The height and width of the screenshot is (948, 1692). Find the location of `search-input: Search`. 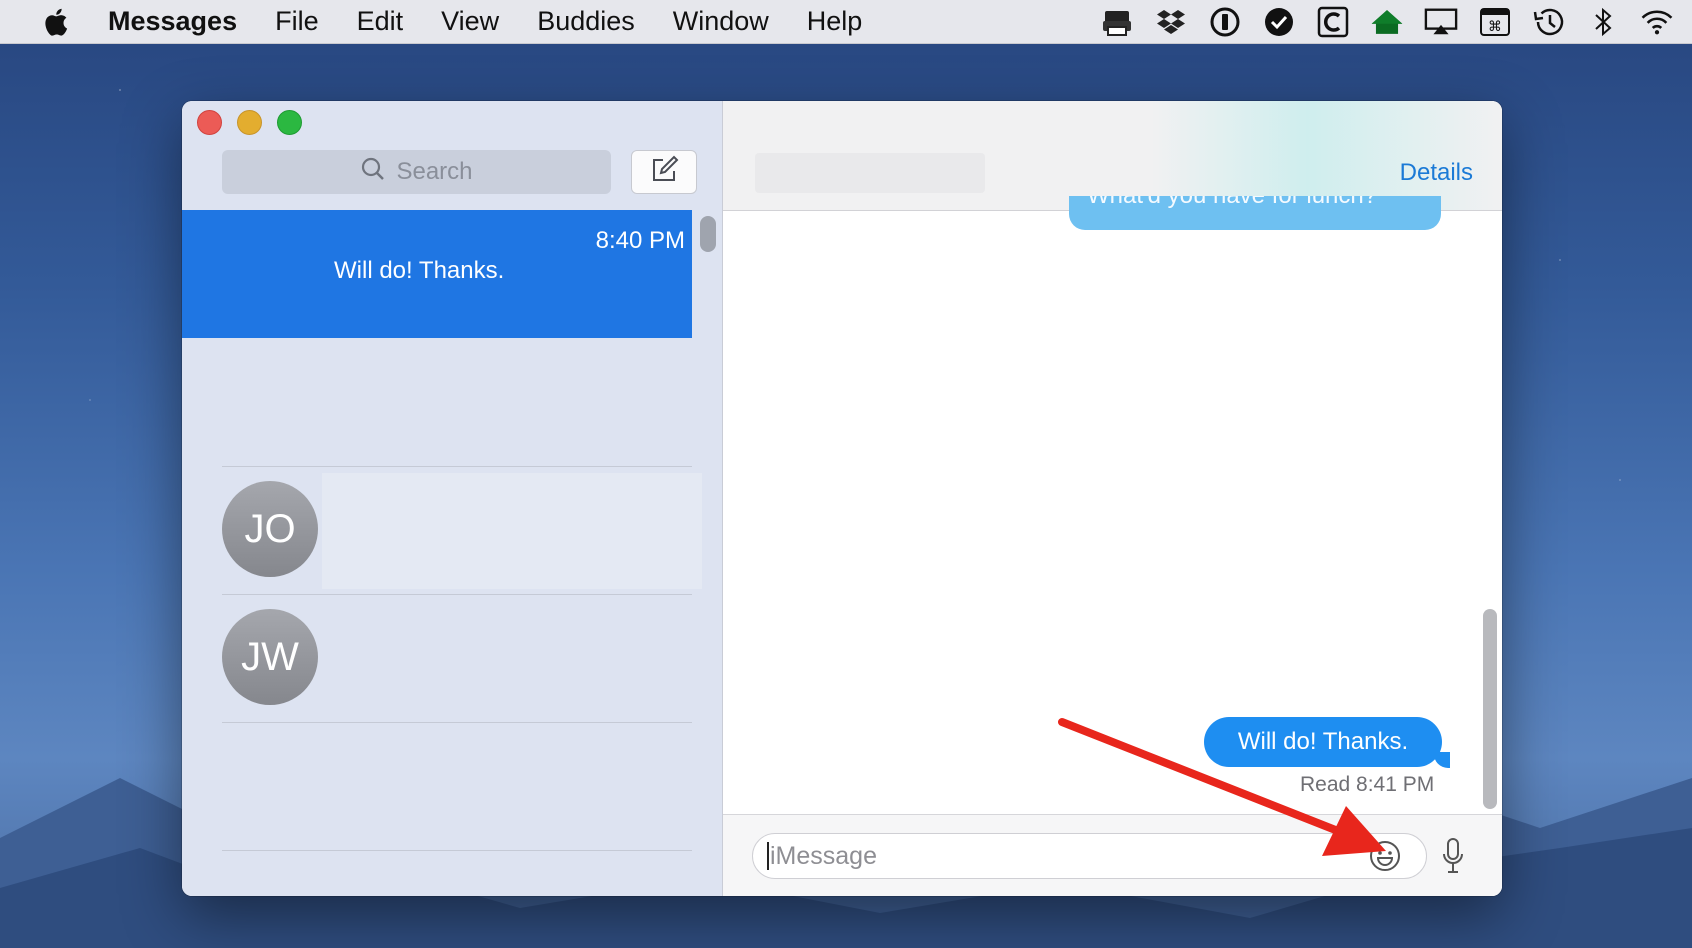

search-input: Search is located at coordinates (416, 172).